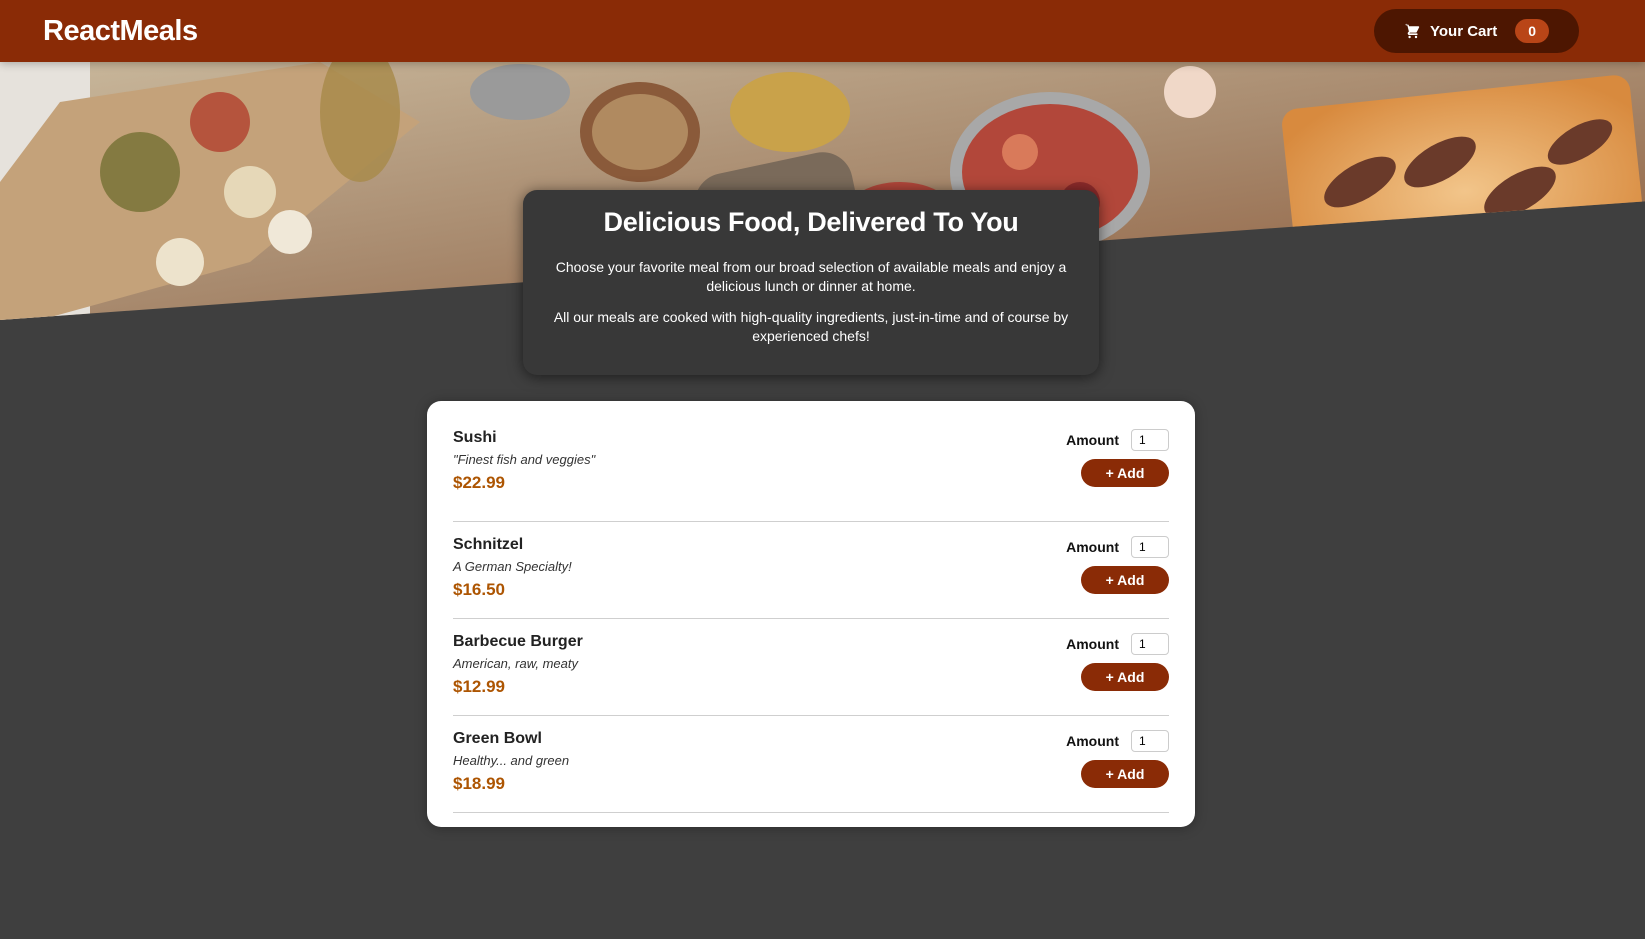  Describe the element at coordinates (518, 641) in the screenshot. I see `meal-name: Barbecue Burger` at that location.